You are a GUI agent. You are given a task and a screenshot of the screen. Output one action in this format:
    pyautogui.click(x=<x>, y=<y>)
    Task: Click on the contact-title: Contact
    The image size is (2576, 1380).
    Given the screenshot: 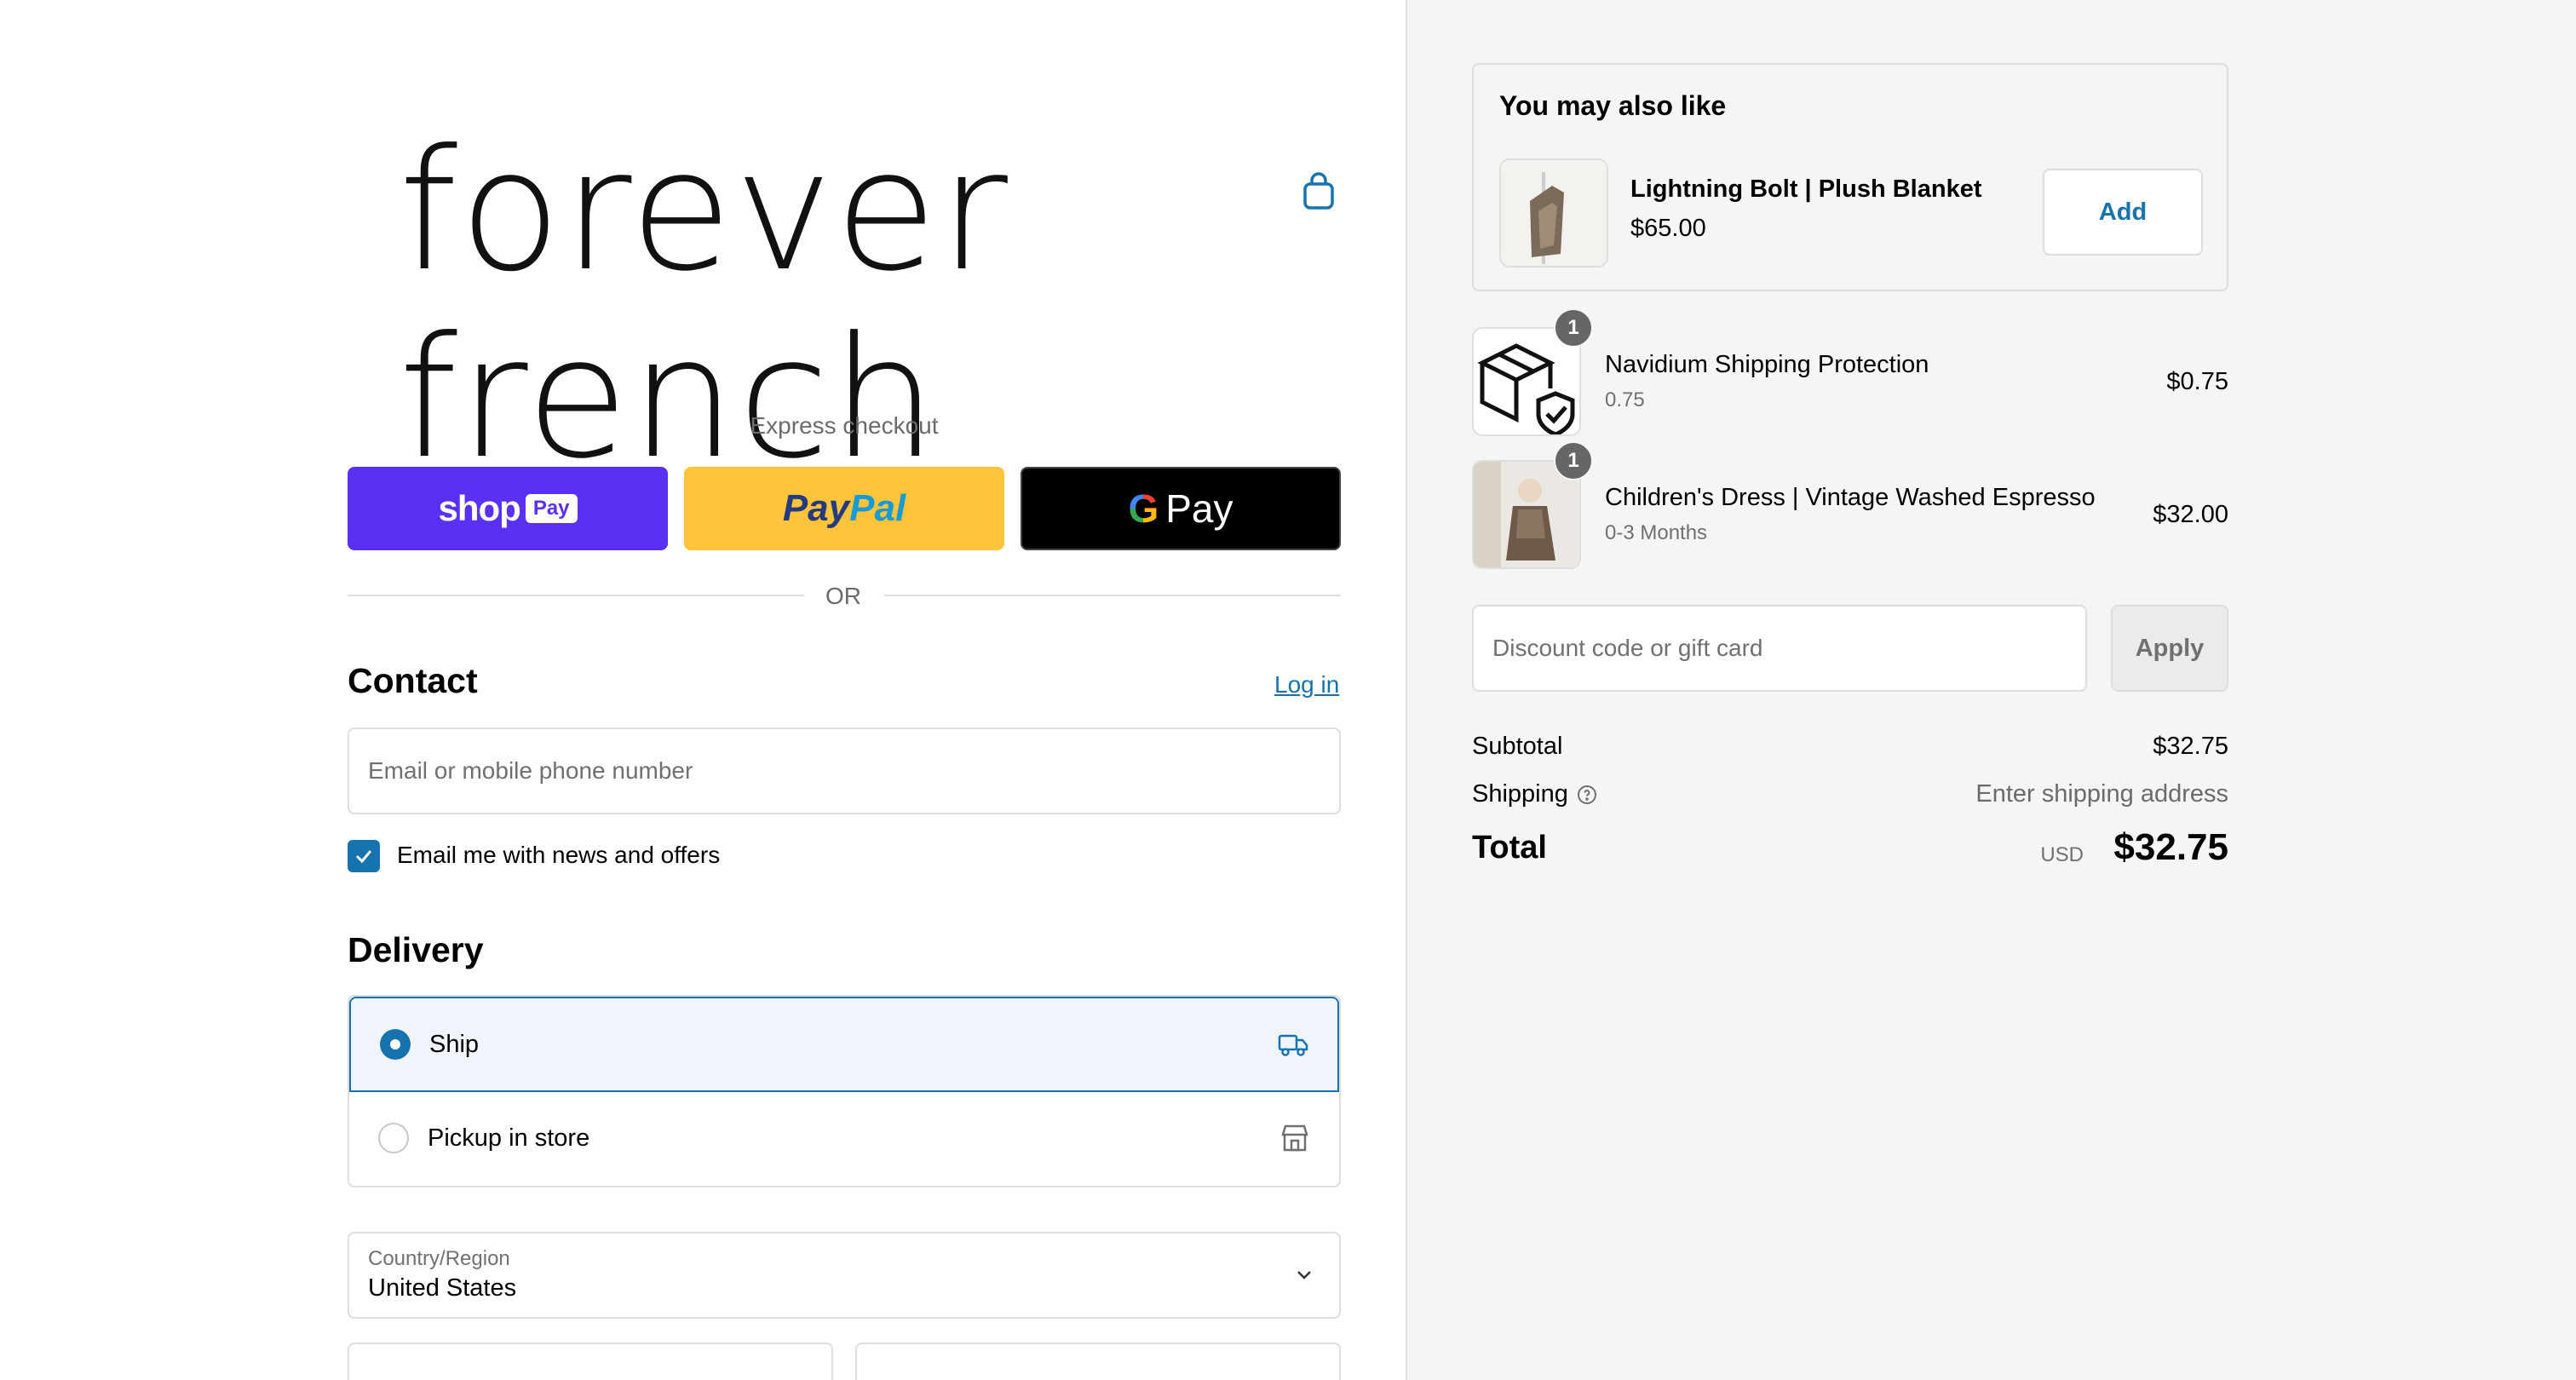 What is the action you would take?
    pyautogui.click(x=413, y=681)
    